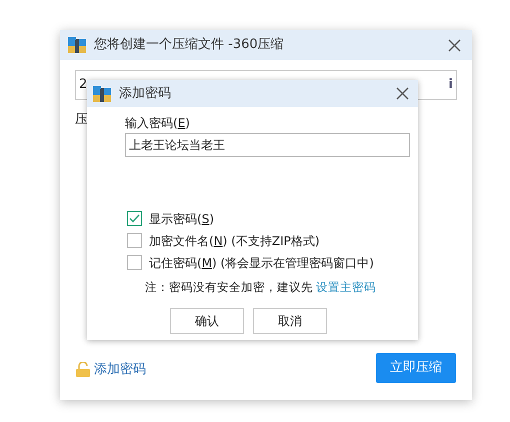 The image size is (510, 422). What do you see at coordinates (158, 123) in the screenshot?
I see `password-label: 输入密码(E)` at bounding box center [158, 123].